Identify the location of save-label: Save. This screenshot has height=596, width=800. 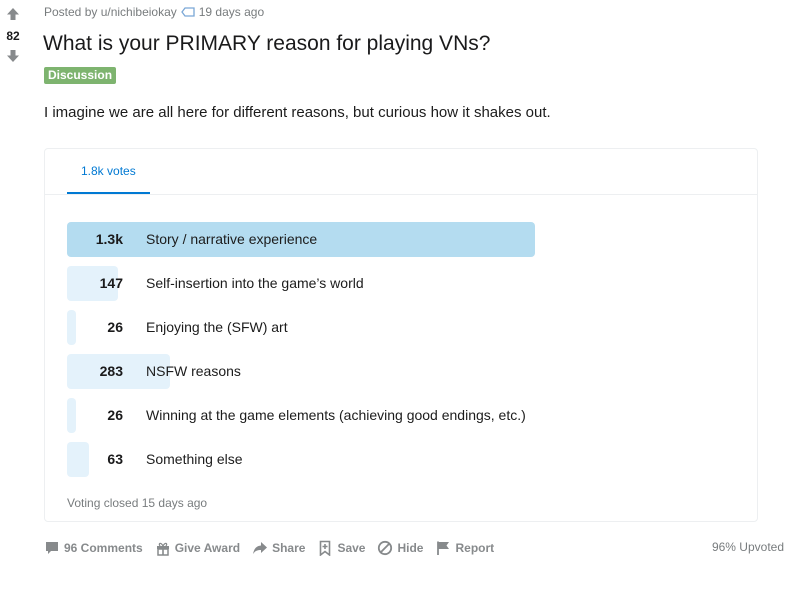
(351, 548).